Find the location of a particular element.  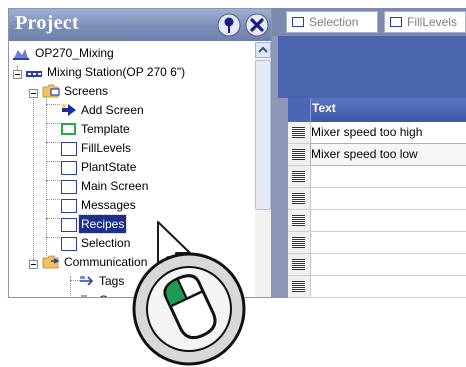

scroll-up-button is located at coordinates (263, 50).